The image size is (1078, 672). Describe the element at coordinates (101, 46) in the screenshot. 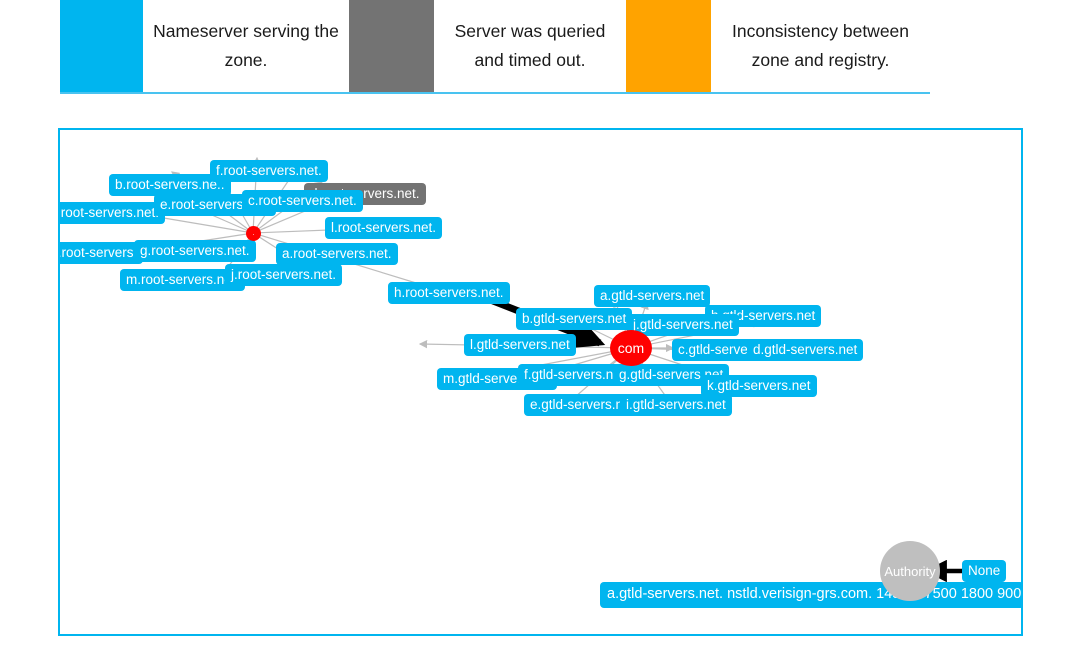

I see `legend-swatch-serving` at that location.